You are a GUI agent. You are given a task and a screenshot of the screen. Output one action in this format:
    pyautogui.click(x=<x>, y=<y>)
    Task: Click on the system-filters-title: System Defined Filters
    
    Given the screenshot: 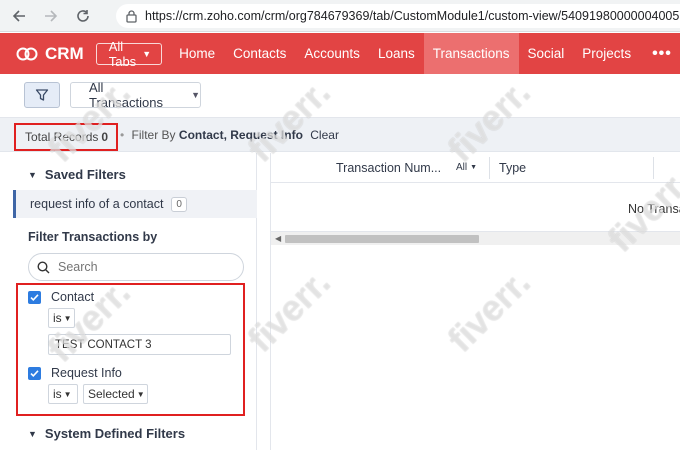 What is the action you would take?
    pyautogui.click(x=115, y=433)
    